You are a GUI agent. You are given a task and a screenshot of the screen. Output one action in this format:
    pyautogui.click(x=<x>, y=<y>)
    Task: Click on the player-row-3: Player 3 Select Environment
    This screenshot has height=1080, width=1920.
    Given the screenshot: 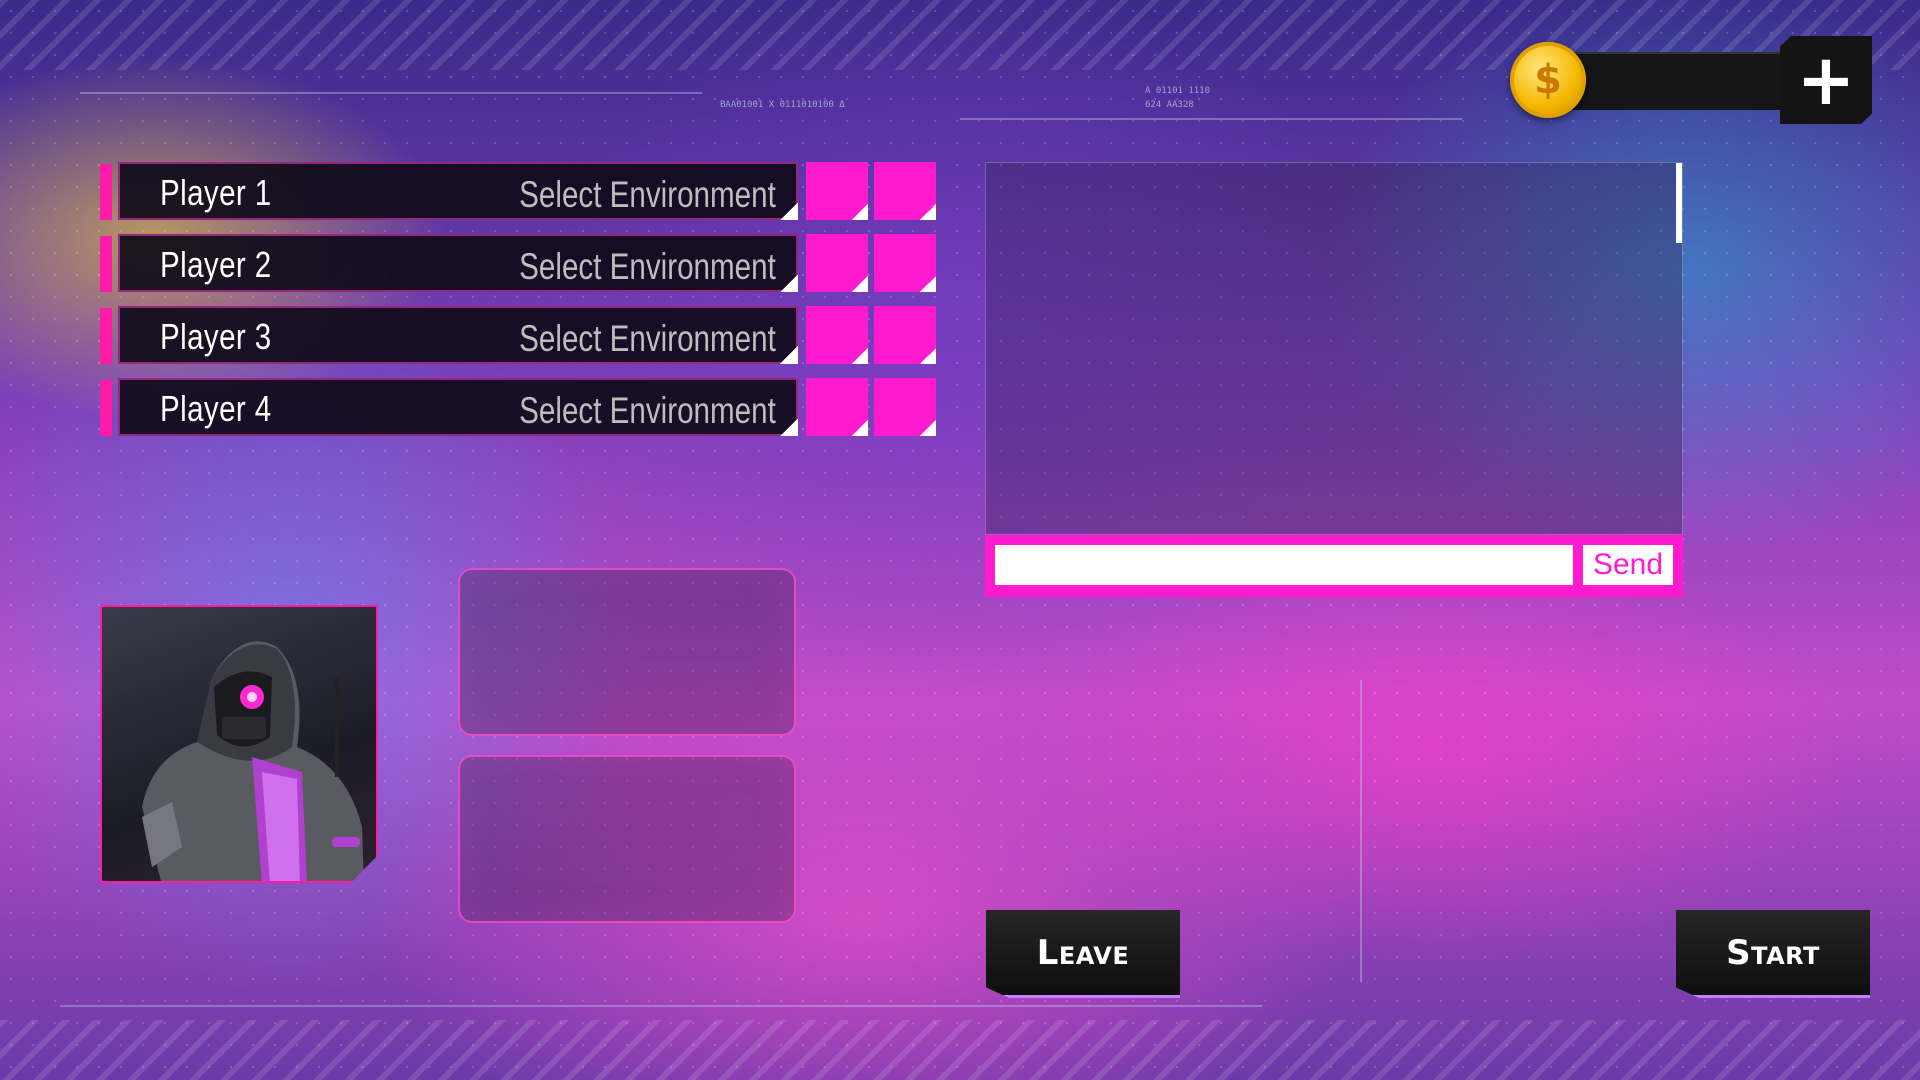 What is the action you would take?
    pyautogui.click(x=519, y=336)
    